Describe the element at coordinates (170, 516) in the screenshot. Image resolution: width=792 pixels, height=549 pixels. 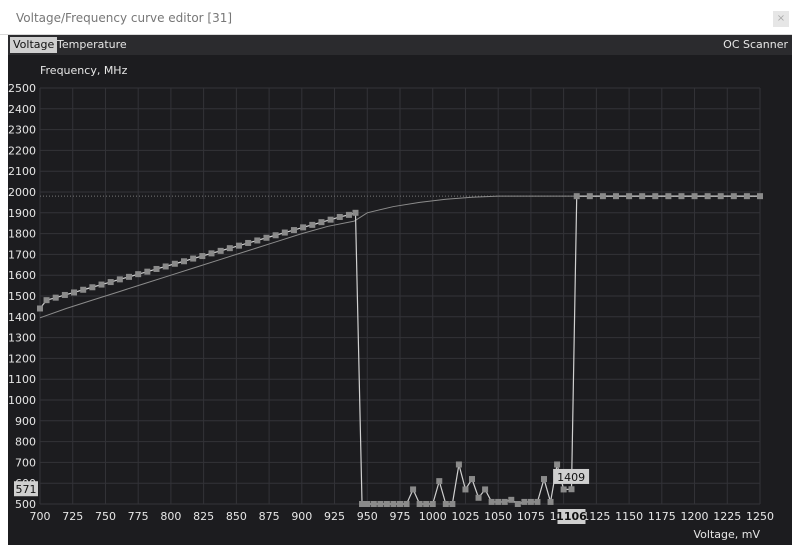
I see `x-tick-label: 800` at that location.